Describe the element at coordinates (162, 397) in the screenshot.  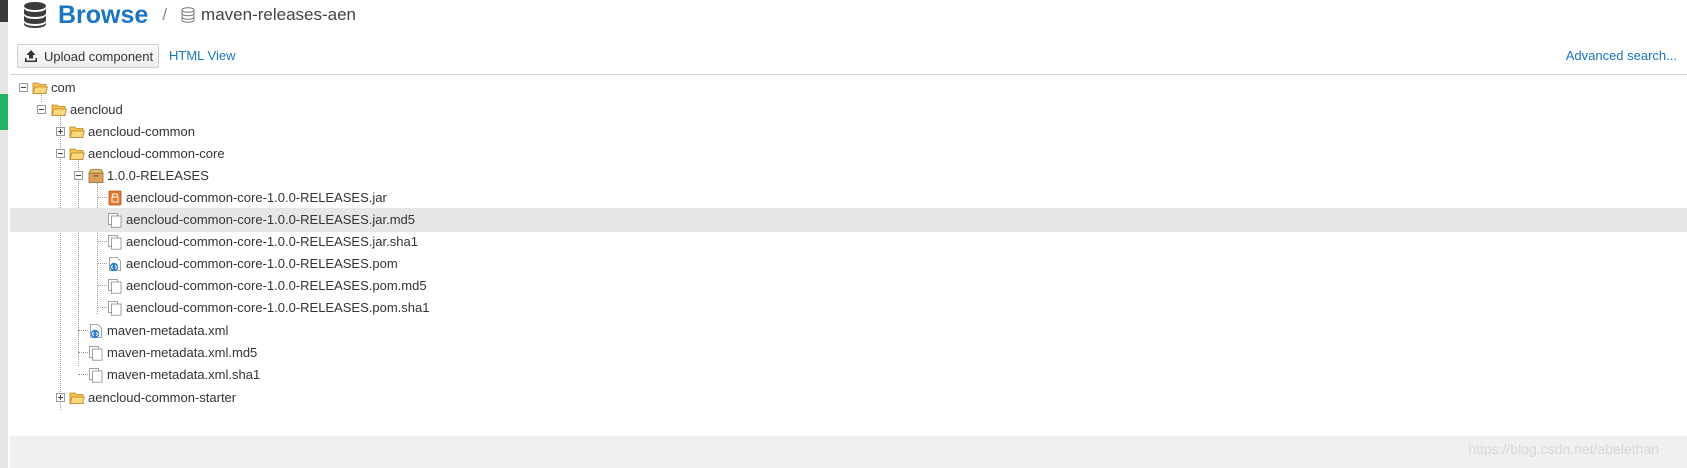
I see `tree-node-label: aencloud-common-starter` at that location.